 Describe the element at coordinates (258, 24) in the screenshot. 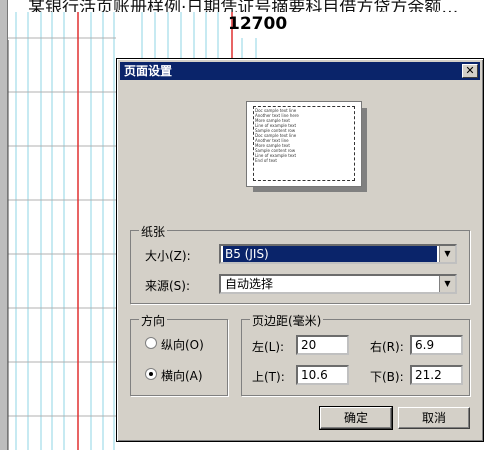

I see `background-number: 12700` at that location.